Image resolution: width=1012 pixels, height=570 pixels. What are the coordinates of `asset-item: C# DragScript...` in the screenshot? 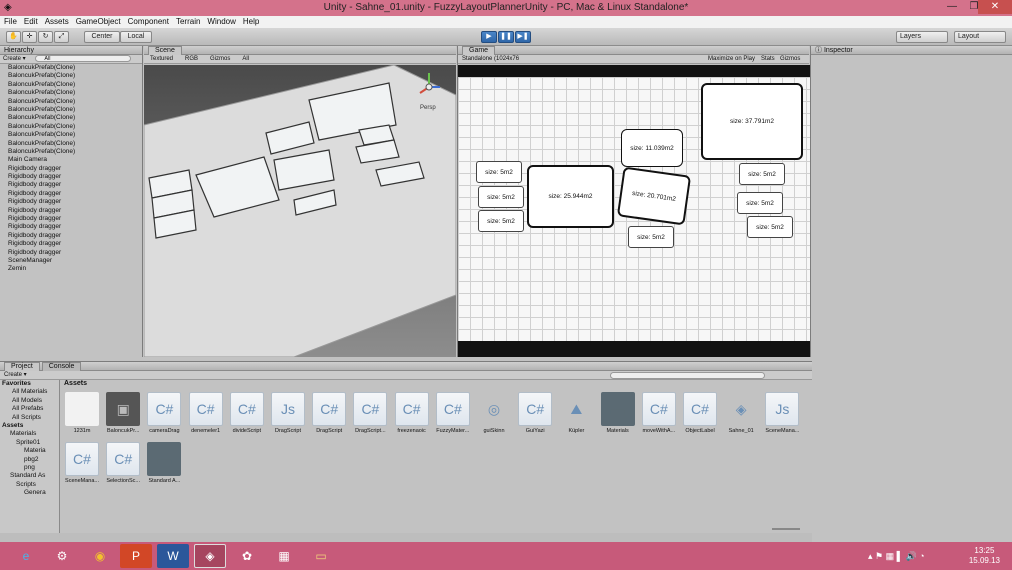 It's located at (370, 413).